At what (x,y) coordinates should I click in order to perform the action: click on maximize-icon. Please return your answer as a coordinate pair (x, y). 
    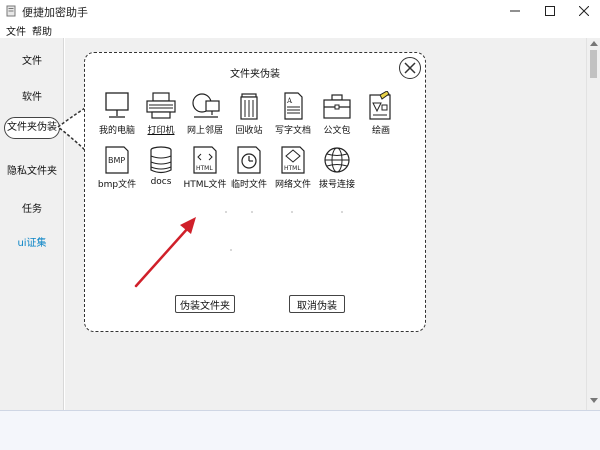
    Looking at the image, I should click on (550, 11).